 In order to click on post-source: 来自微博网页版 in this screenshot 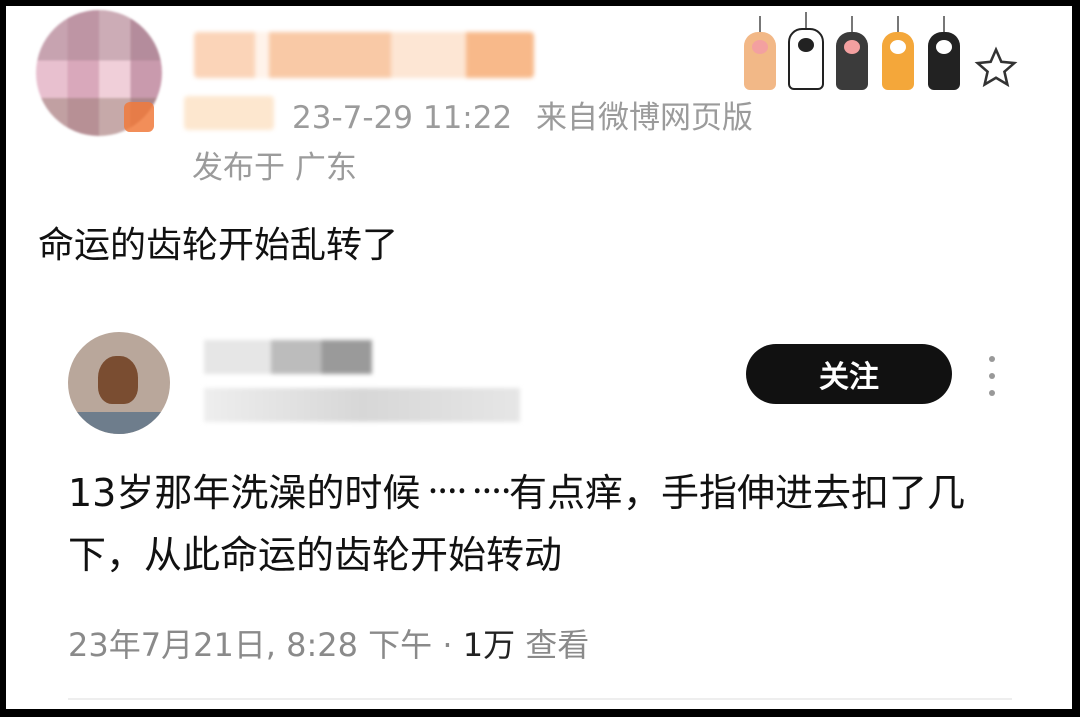, I will do `click(645, 118)`.